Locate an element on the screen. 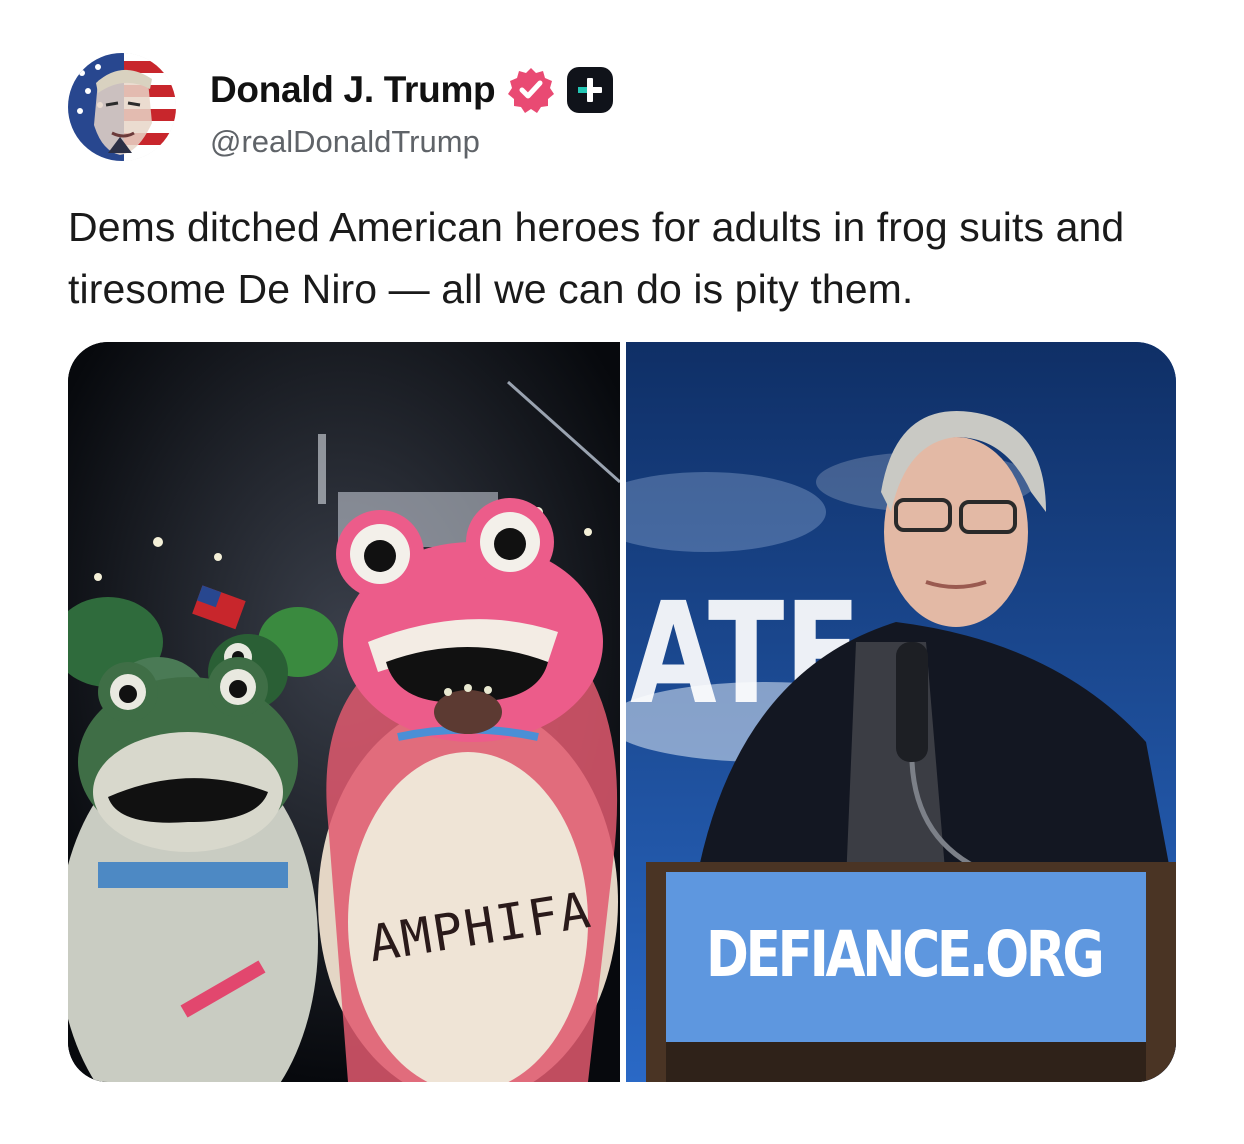 The image size is (1244, 1144). podium-sign-text: DEFIANCE.ORG is located at coordinates (905, 954).